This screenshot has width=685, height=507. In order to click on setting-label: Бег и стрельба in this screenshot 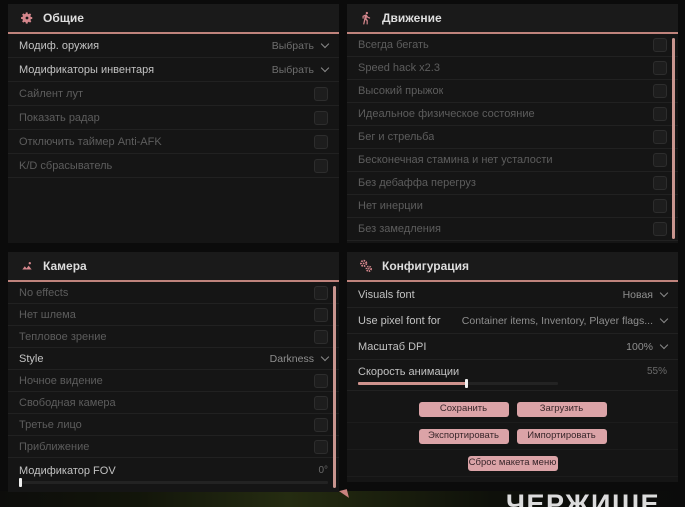, I will do `click(396, 137)`.